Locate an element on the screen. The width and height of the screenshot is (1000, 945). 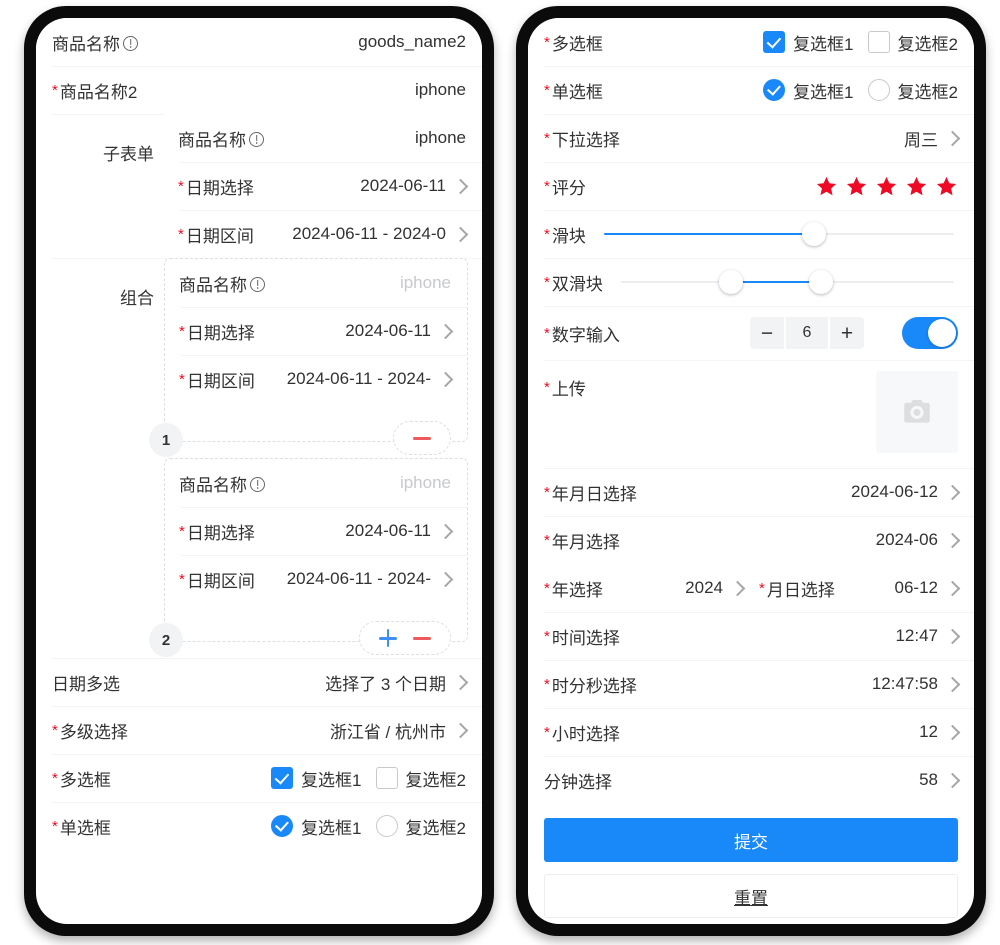
checkbox-option-label: 复选框1 is located at coordinates (823, 44).